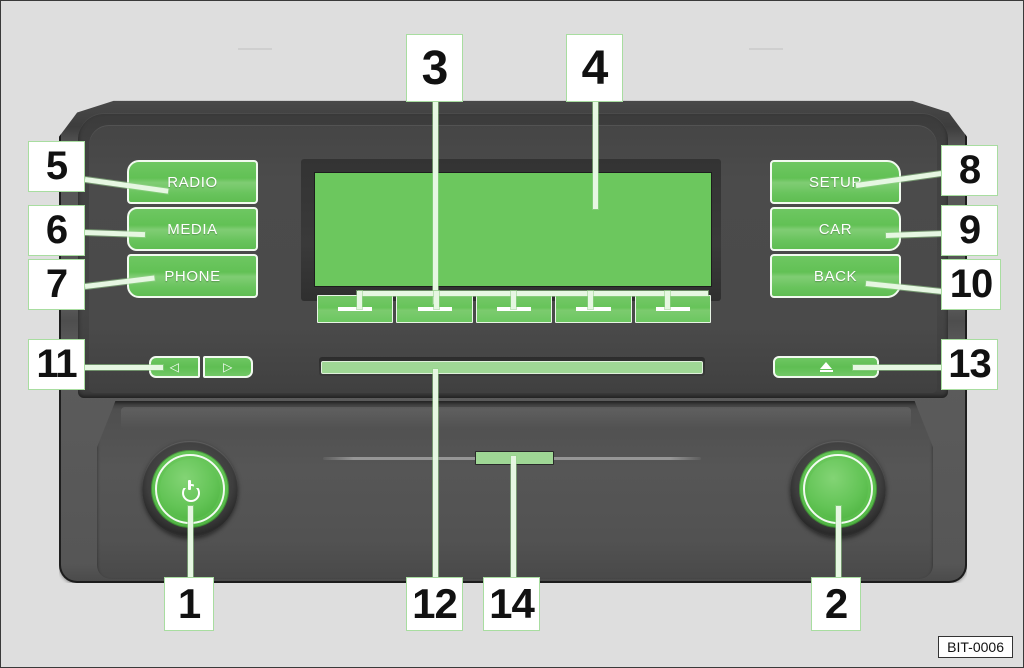 Image resolution: width=1024 pixels, height=668 pixels. Describe the element at coordinates (227, 367) in the screenshot. I see `skip-next-button: ▷` at that location.